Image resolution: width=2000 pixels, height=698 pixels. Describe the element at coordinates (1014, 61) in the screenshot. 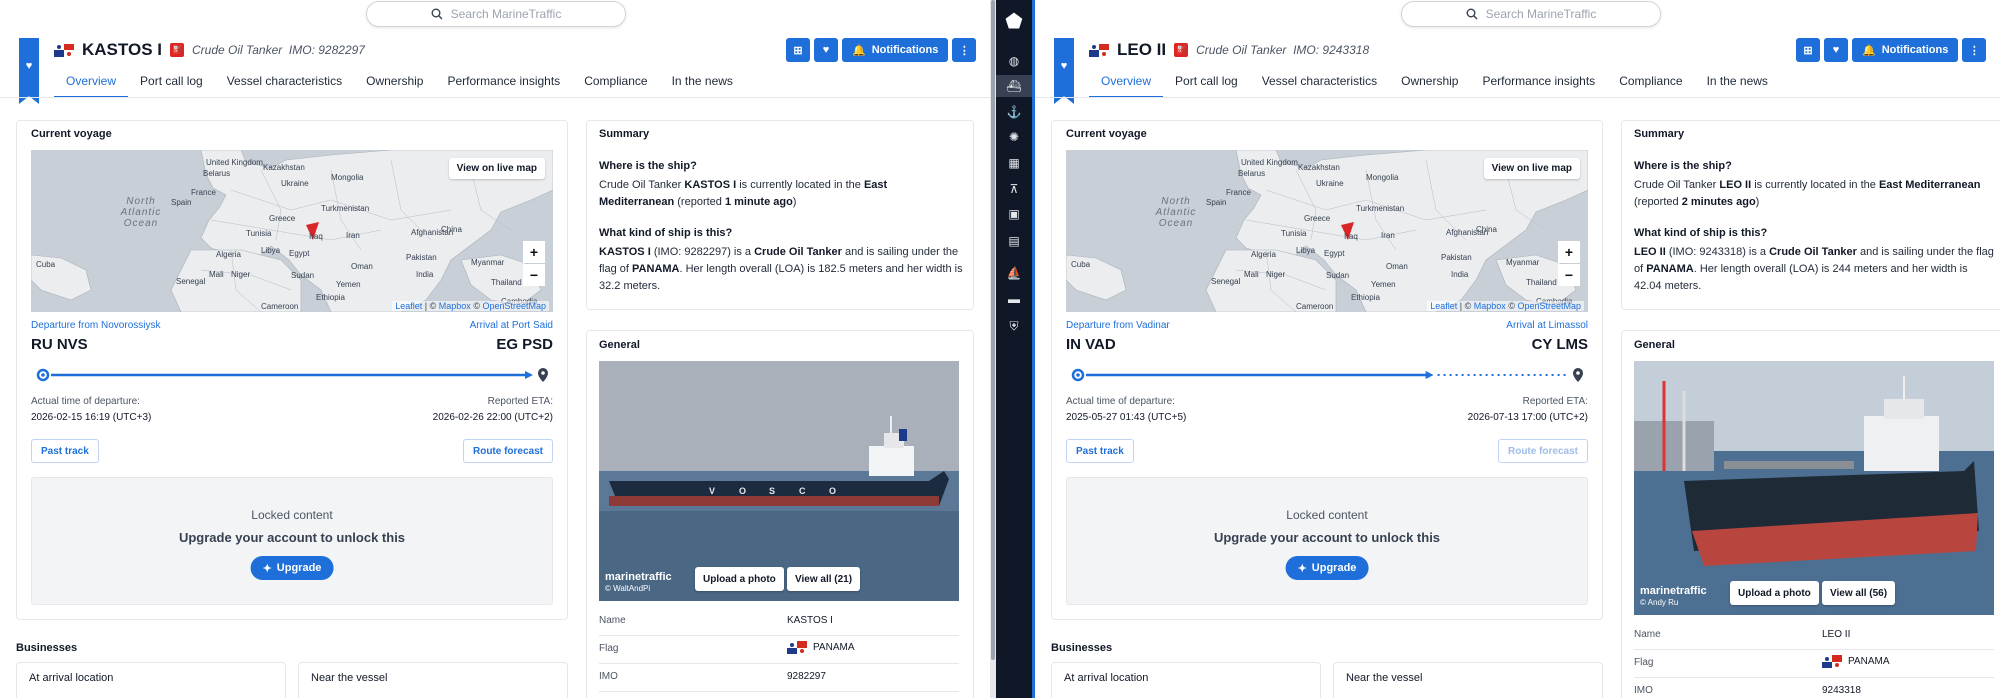

I see `globe-icon: ◍` at that location.